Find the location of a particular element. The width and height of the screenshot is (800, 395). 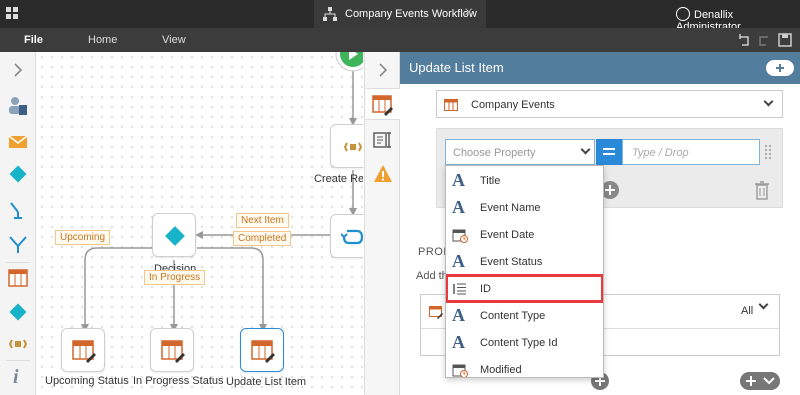

decision-icon is located at coordinates (18, 174).